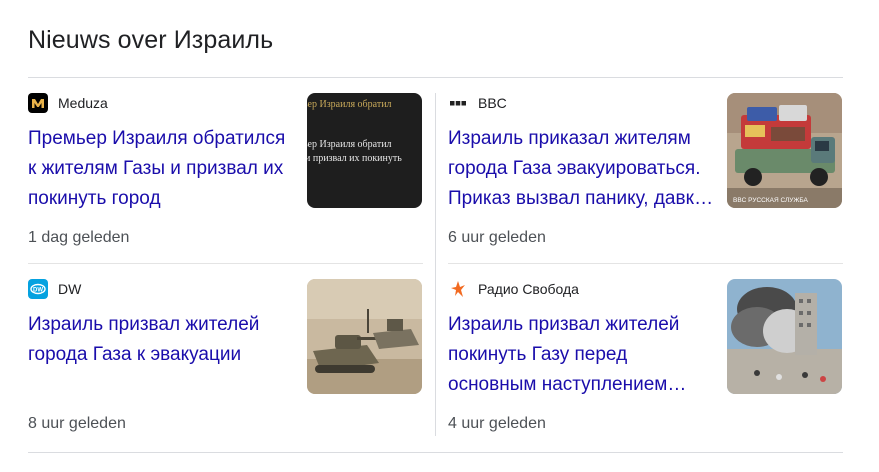 Image resolution: width=879 pixels, height=472 pixels. I want to click on source-name: Meduza, so click(83, 103).